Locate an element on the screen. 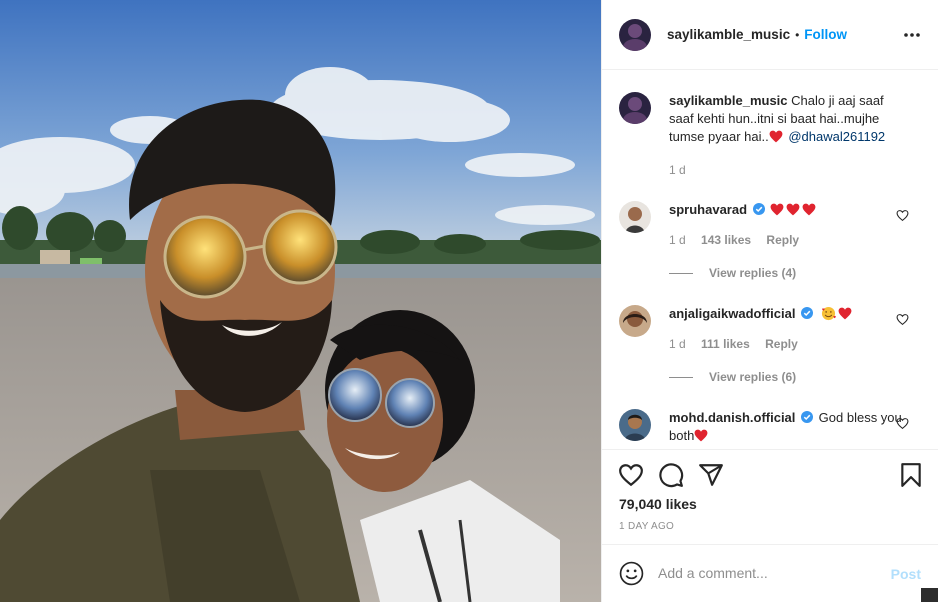 The height and width of the screenshot is (602, 938). comment-input is located at coordinates (768, 573).